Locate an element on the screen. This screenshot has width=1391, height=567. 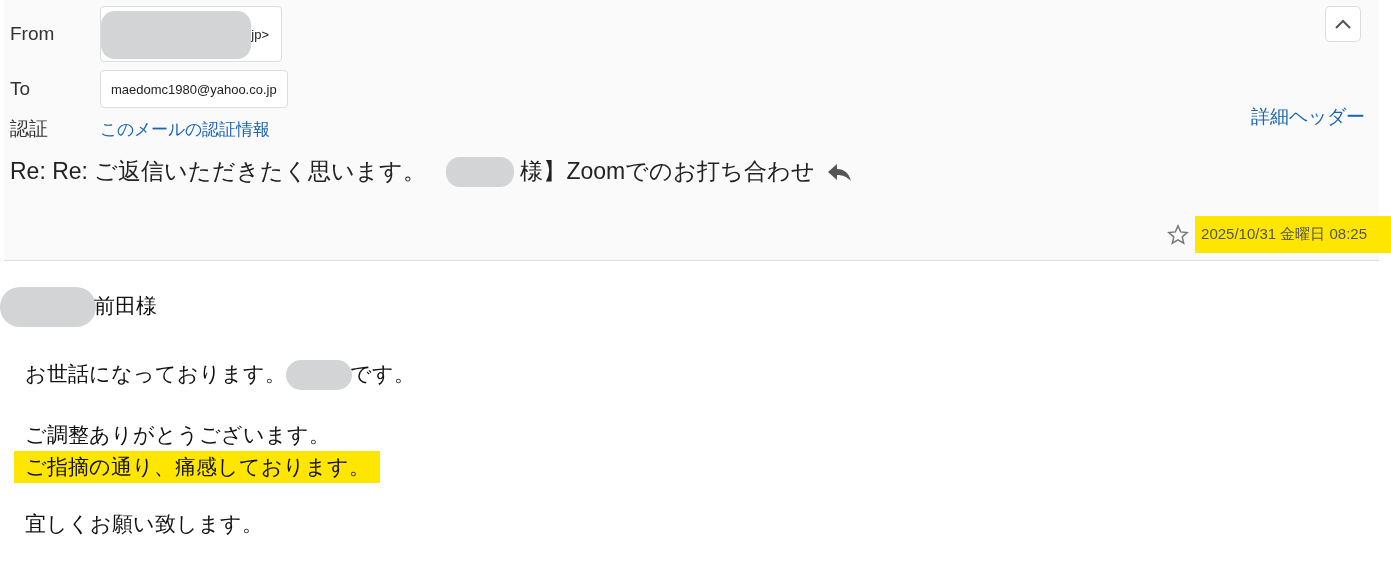
star-icon is located at coordinates (1178, 234).